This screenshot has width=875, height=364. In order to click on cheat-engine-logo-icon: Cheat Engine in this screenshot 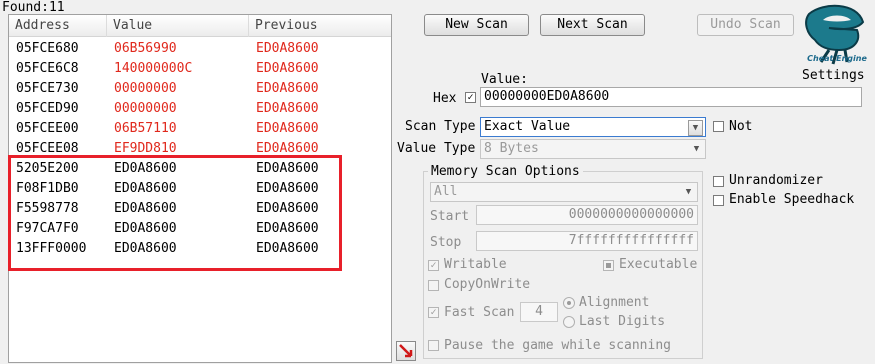, I will do `click(835, 36)`.